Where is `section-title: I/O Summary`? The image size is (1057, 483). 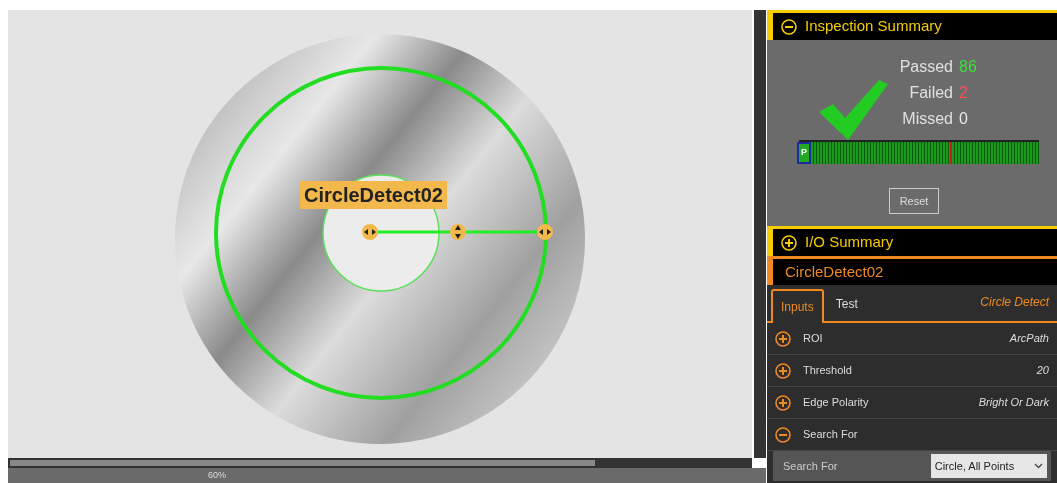
section-title: I/O Summary is located at coordinates (849, 242).